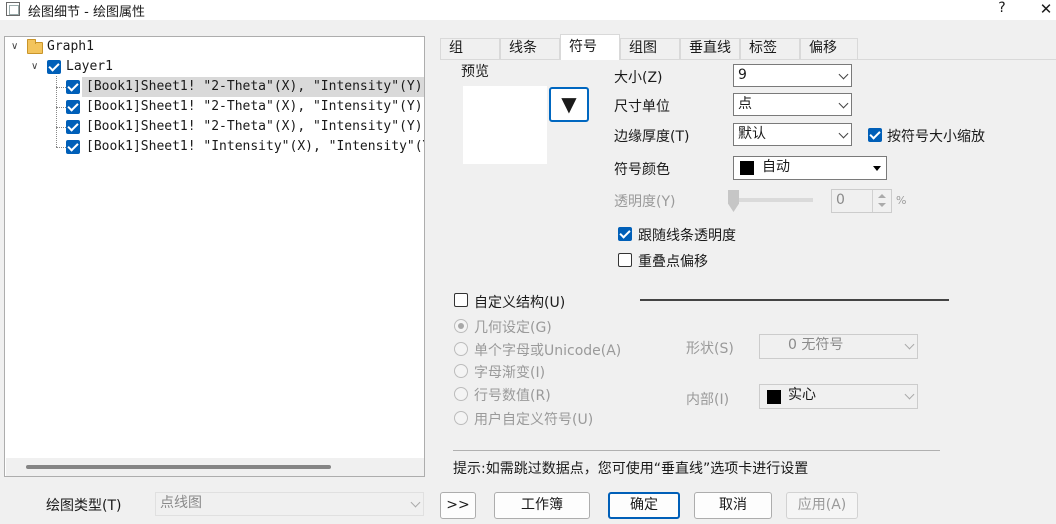  I want to click on follow-line-transparency-label: 跟随线条透明度, so click(687, 235).